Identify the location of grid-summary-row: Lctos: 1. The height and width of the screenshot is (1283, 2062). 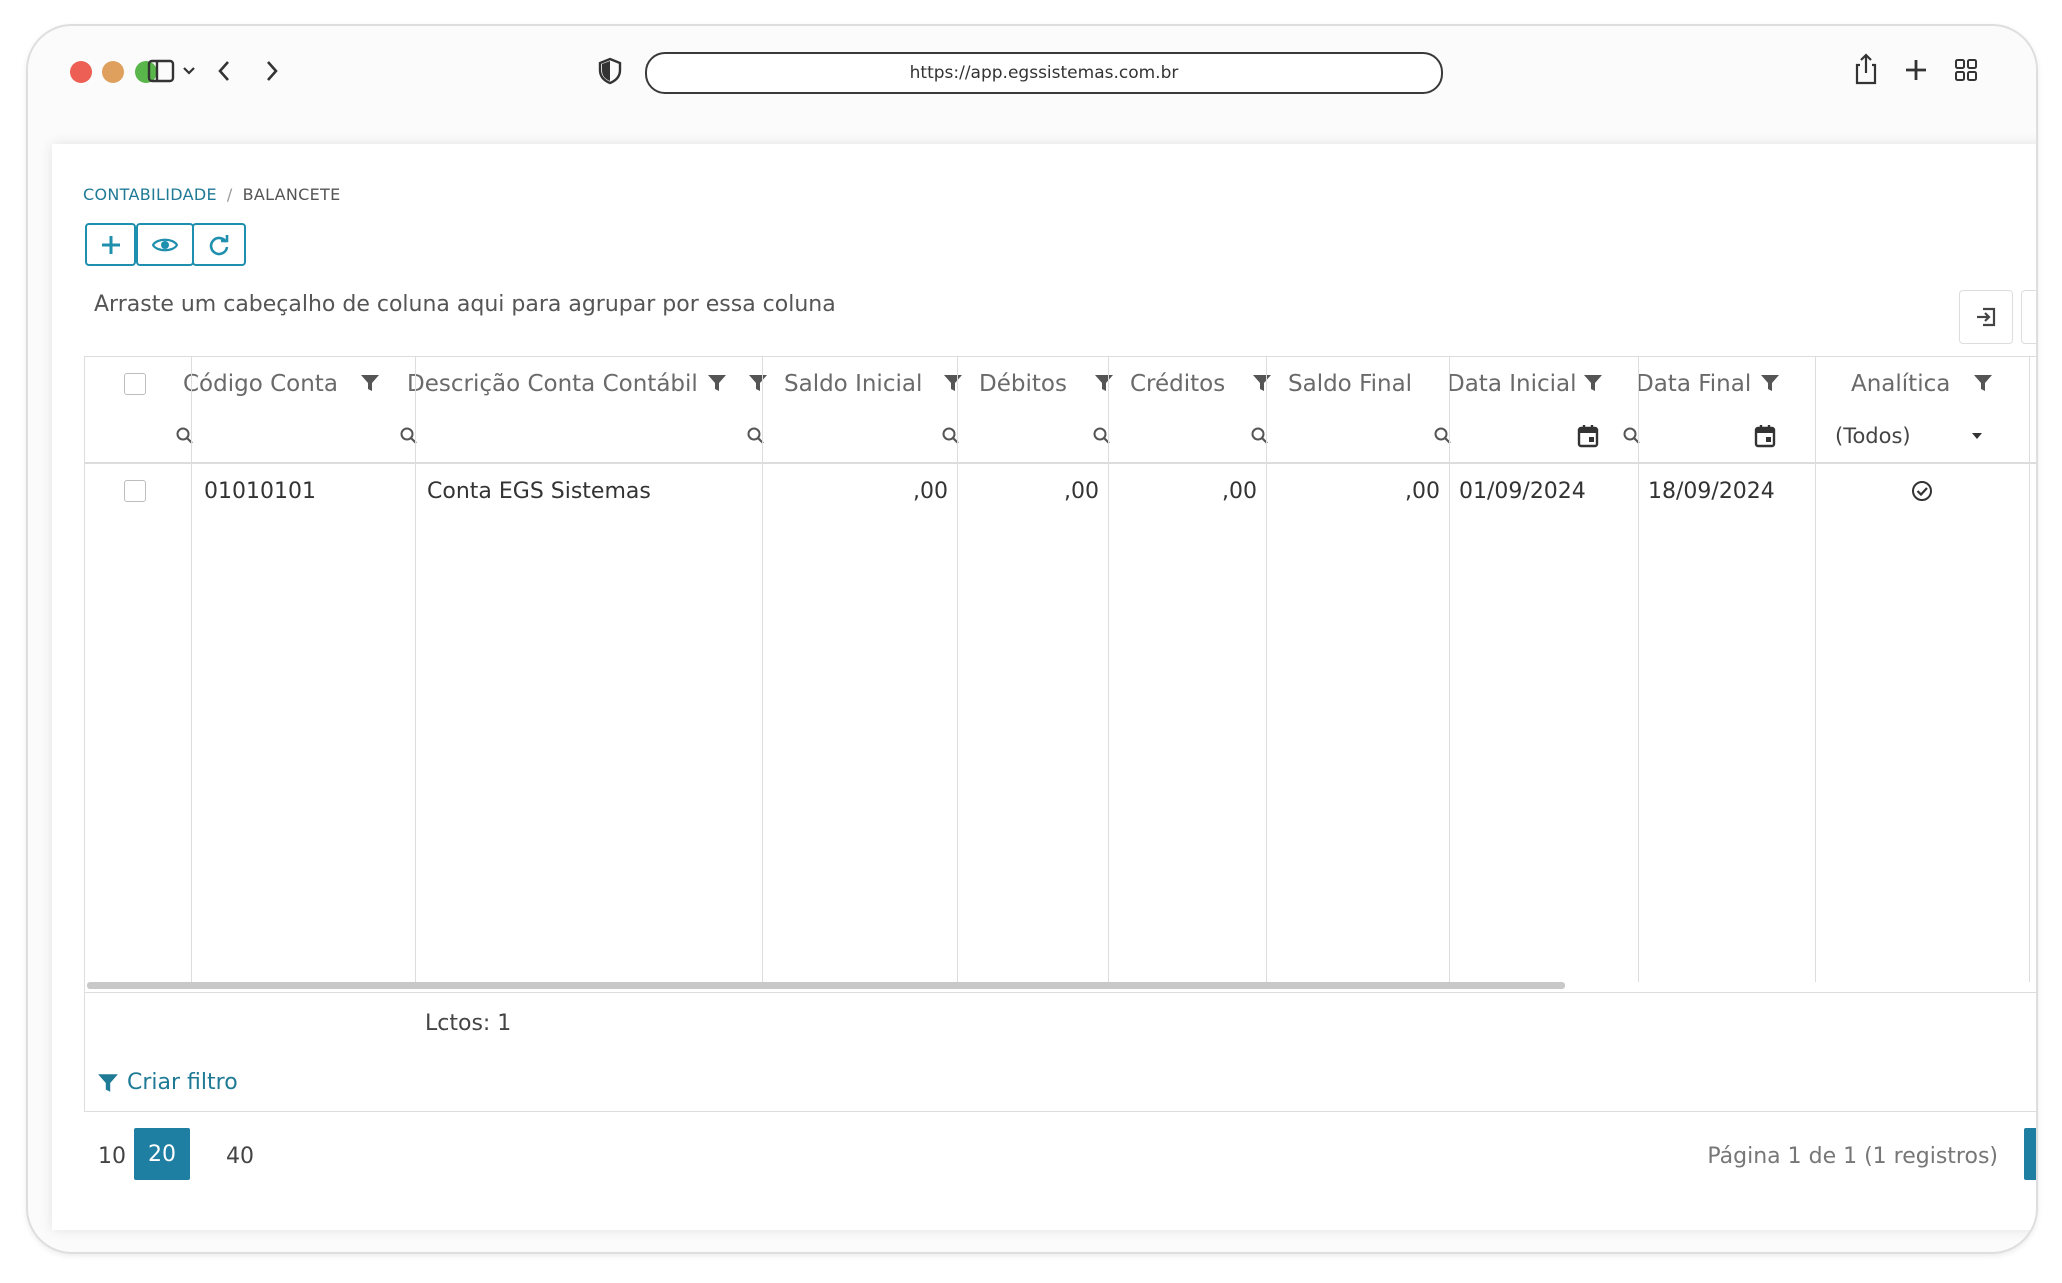
(1060, 1024).